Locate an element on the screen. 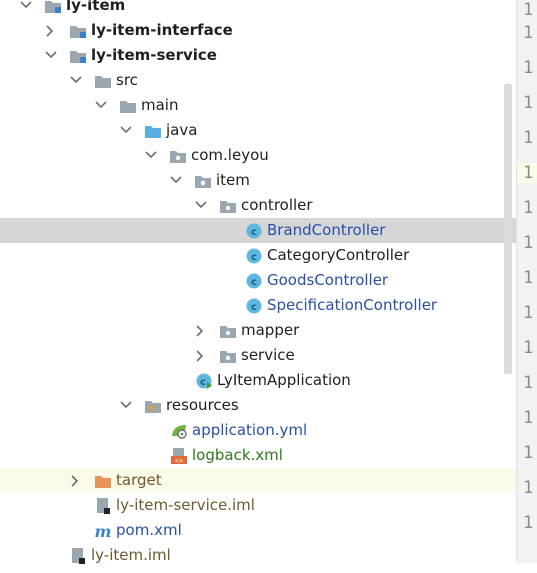 Image resolution: width=537 pixels, height=573 pixels. tree-node-ly-item: ly-item is located at coordinates (258, 9).